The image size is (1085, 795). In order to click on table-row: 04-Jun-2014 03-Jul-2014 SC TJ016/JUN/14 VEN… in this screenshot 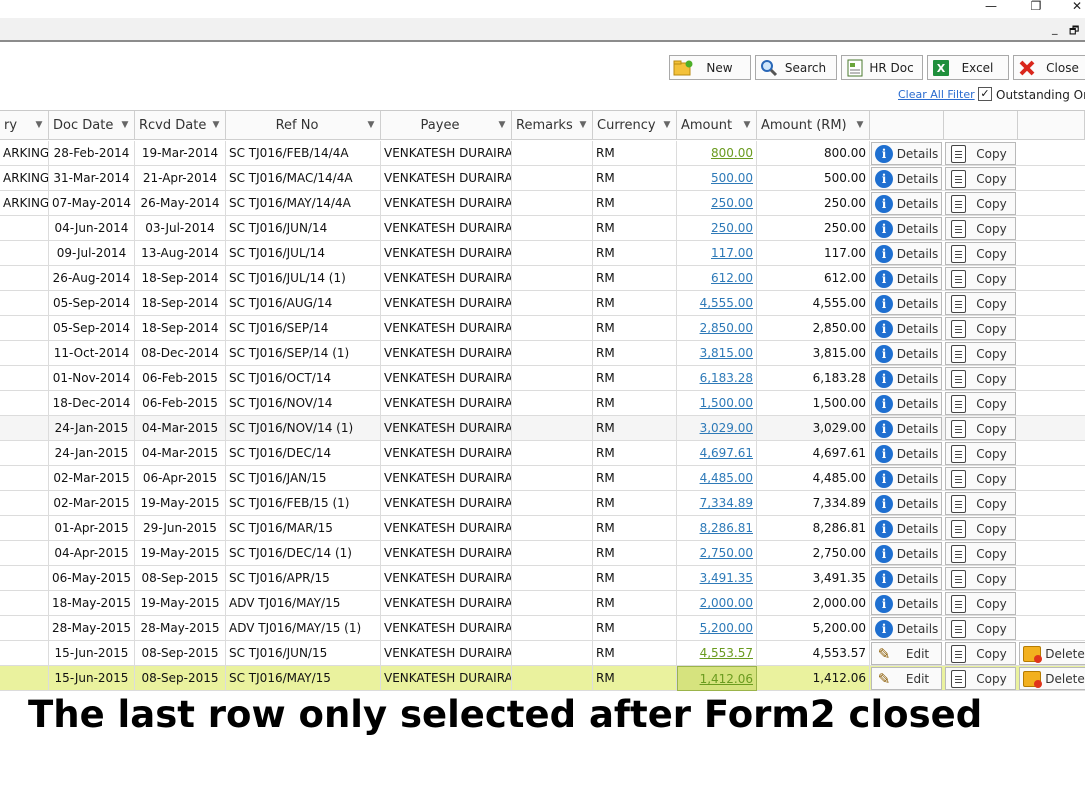, I will do `click(542, 228)`.